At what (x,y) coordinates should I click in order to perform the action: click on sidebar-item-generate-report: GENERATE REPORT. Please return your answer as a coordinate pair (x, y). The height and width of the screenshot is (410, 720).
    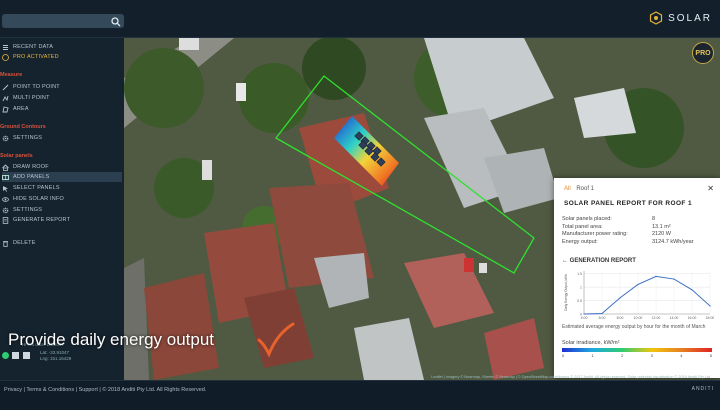
    Looking at the image, I should click on (62, 220).